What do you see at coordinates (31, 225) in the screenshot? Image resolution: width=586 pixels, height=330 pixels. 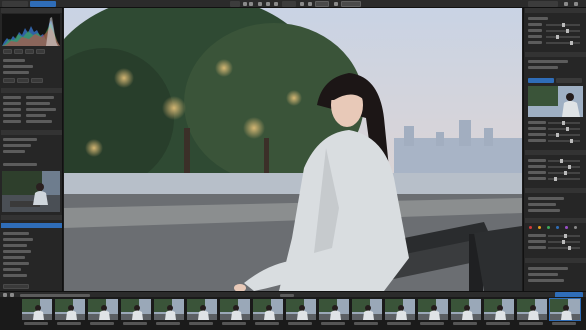 I see `list-item-selected` at bounding box center [31, 225].